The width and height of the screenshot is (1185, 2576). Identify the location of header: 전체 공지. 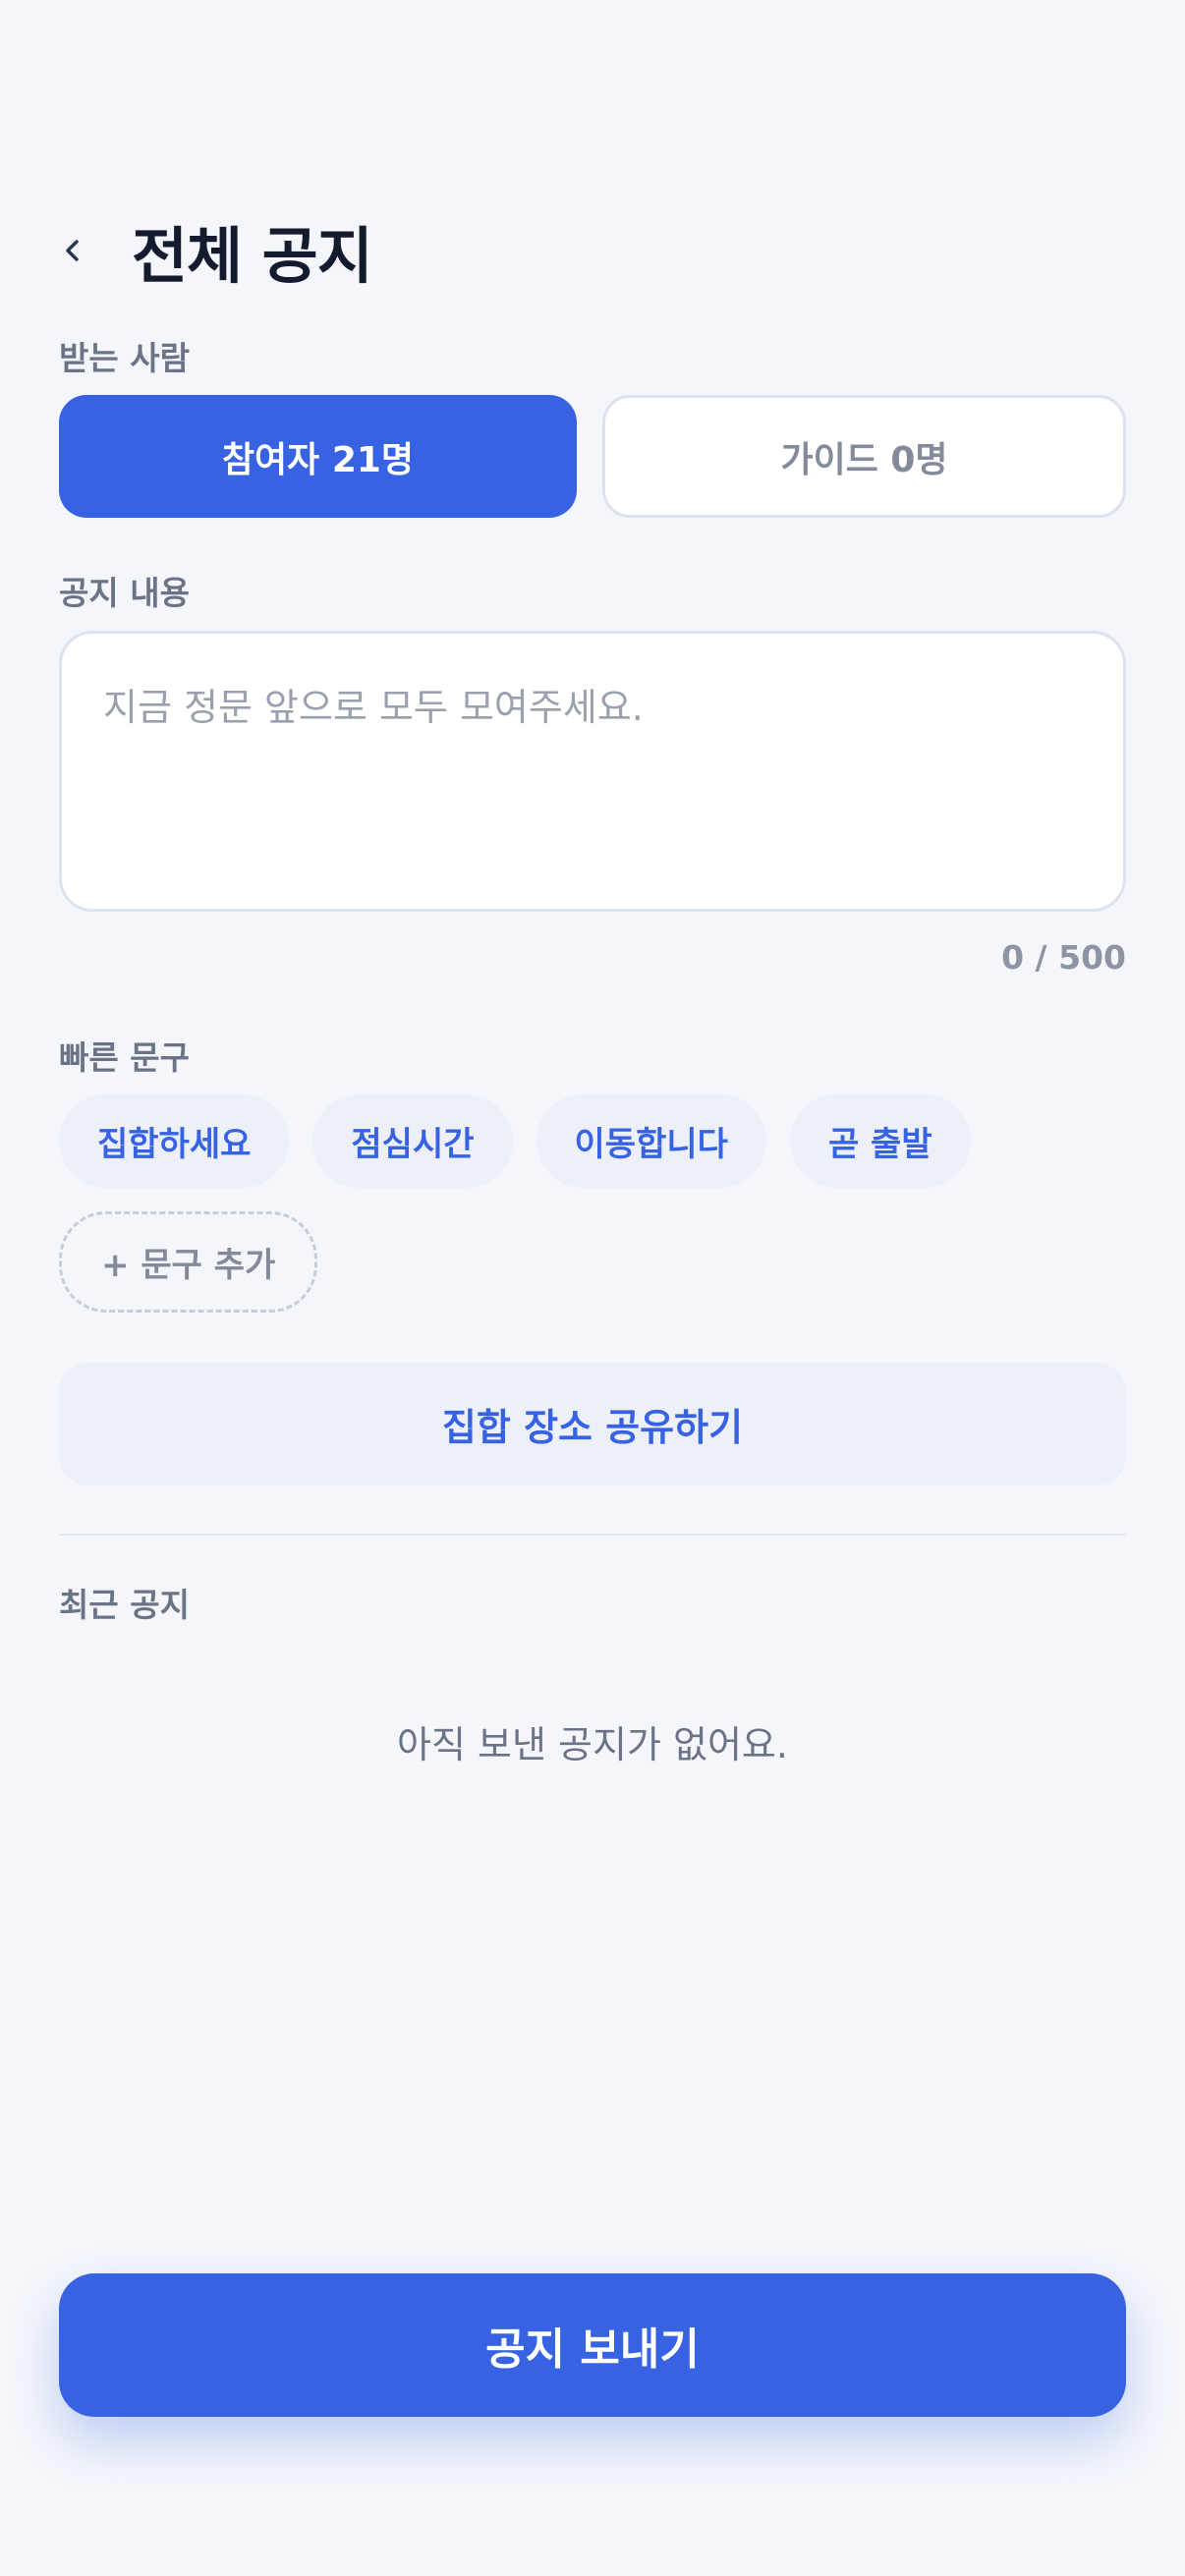
(216, 250).